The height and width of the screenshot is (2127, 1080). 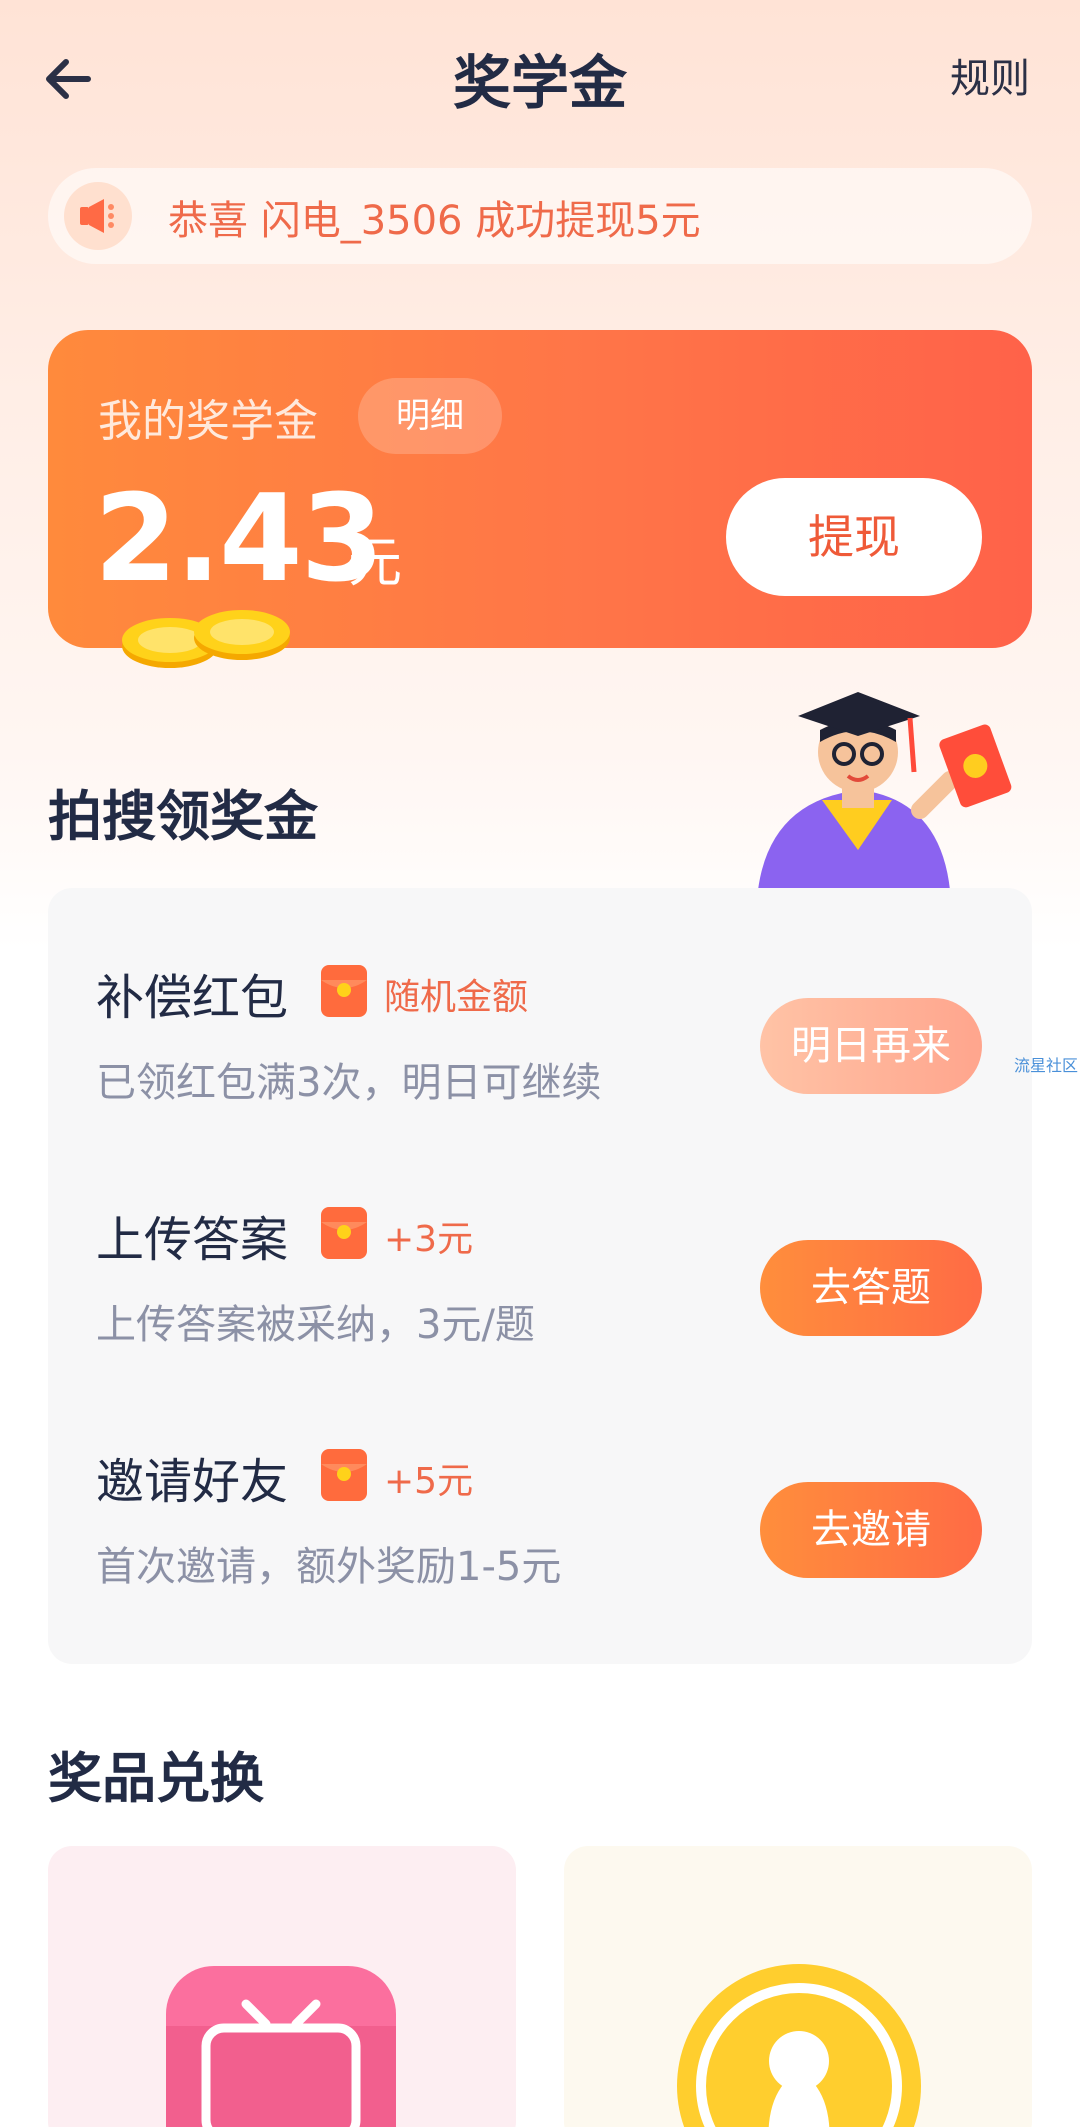 I want to click on gold-coins-icon, so click(x=210, y=641).